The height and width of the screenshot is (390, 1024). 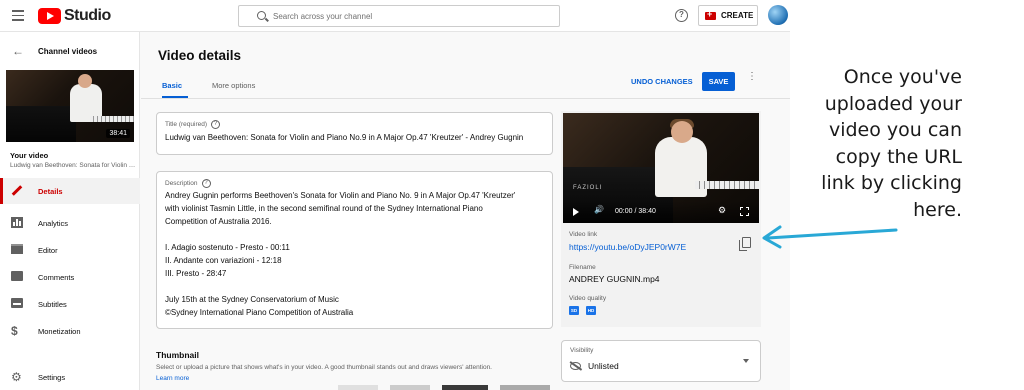 What do you see at coordinates (895, 130) in the screenshot?
I see `annotation-line: video you can` at bounding box center [895, 130].